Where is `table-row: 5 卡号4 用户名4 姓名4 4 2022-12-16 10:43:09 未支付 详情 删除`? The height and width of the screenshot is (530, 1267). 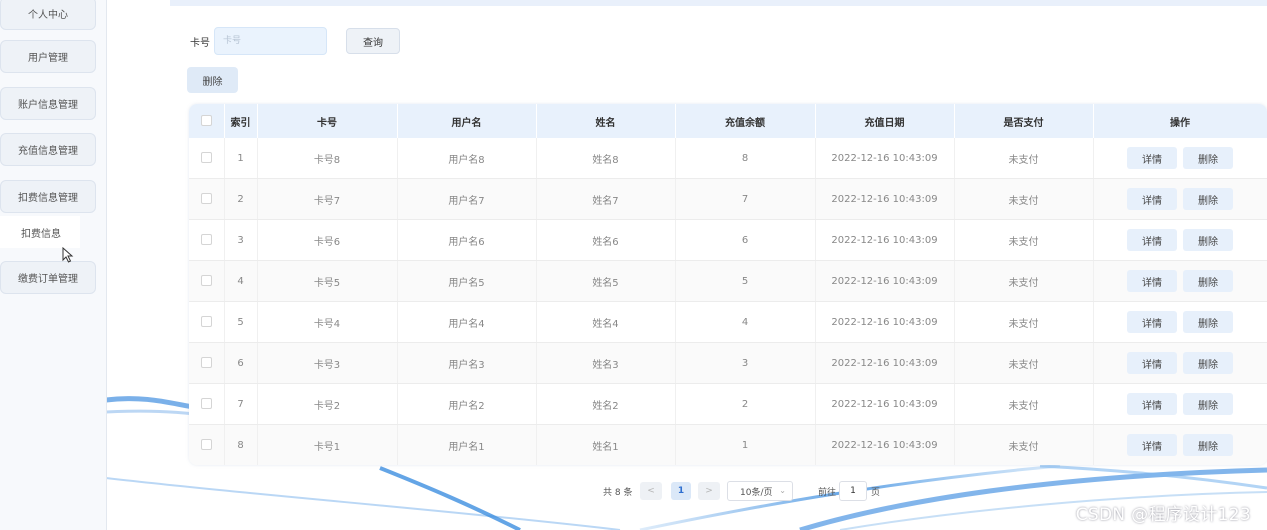 table-row: 5 卡号4 用户名4 姓名4 4 2022-12-16 10:43:09 未支付 详情 删除 is located at coordinates (728, 322).